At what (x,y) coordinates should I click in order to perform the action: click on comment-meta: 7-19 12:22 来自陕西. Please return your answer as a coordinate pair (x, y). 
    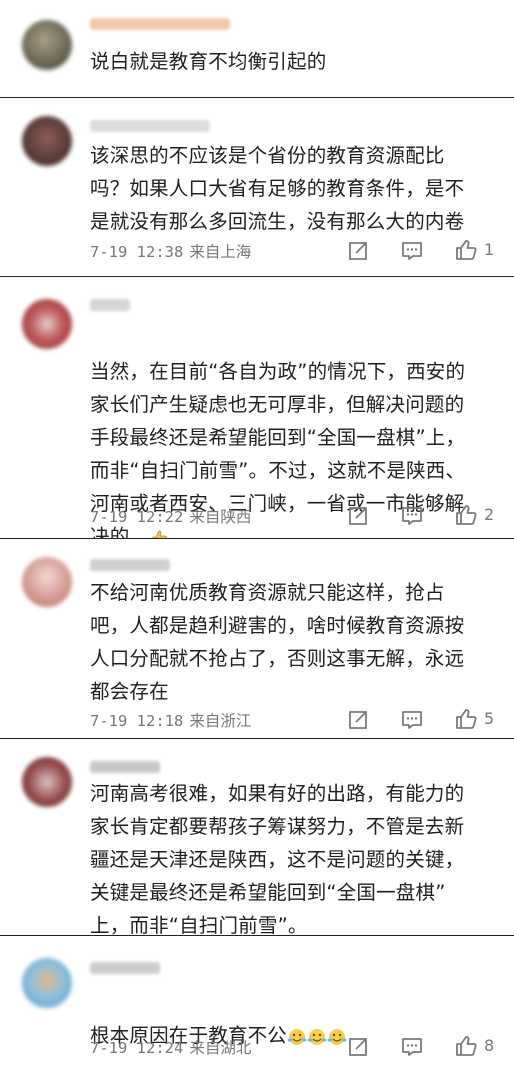
    Looking at the image, I should click on (170, 516).